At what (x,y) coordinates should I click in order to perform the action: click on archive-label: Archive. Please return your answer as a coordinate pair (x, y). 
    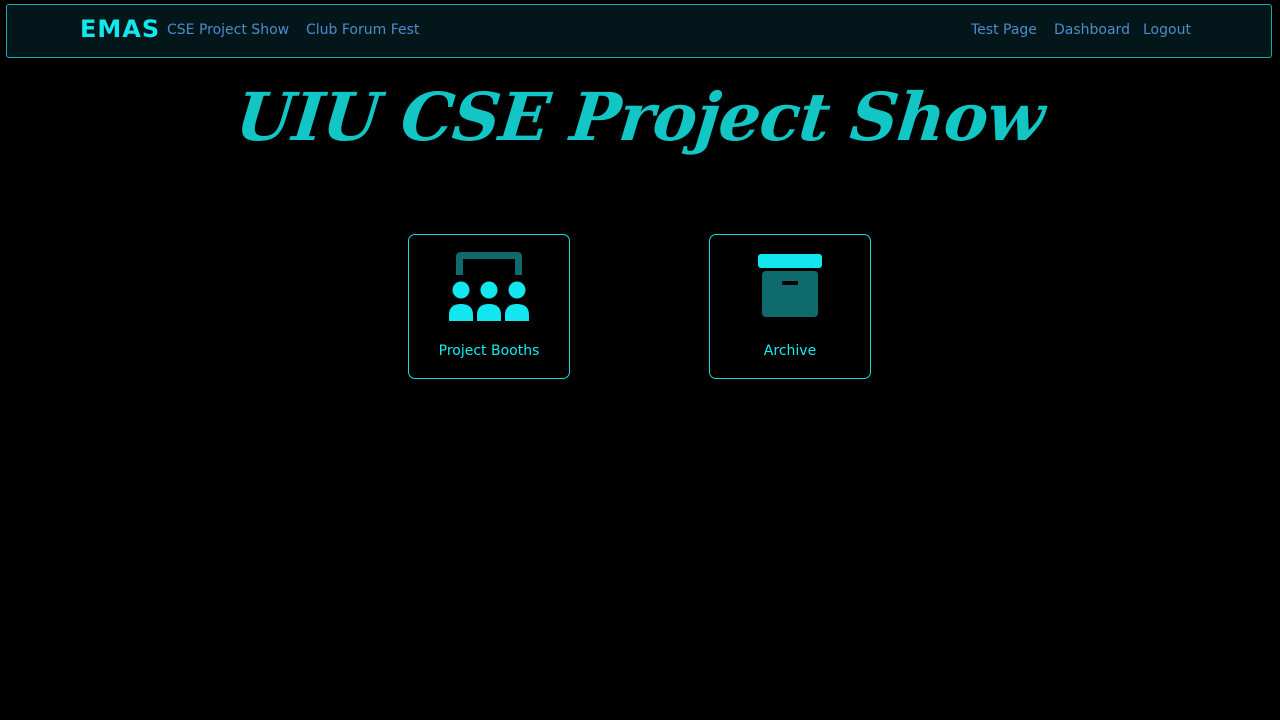
    Looking at the image, I should click on (790, 351).